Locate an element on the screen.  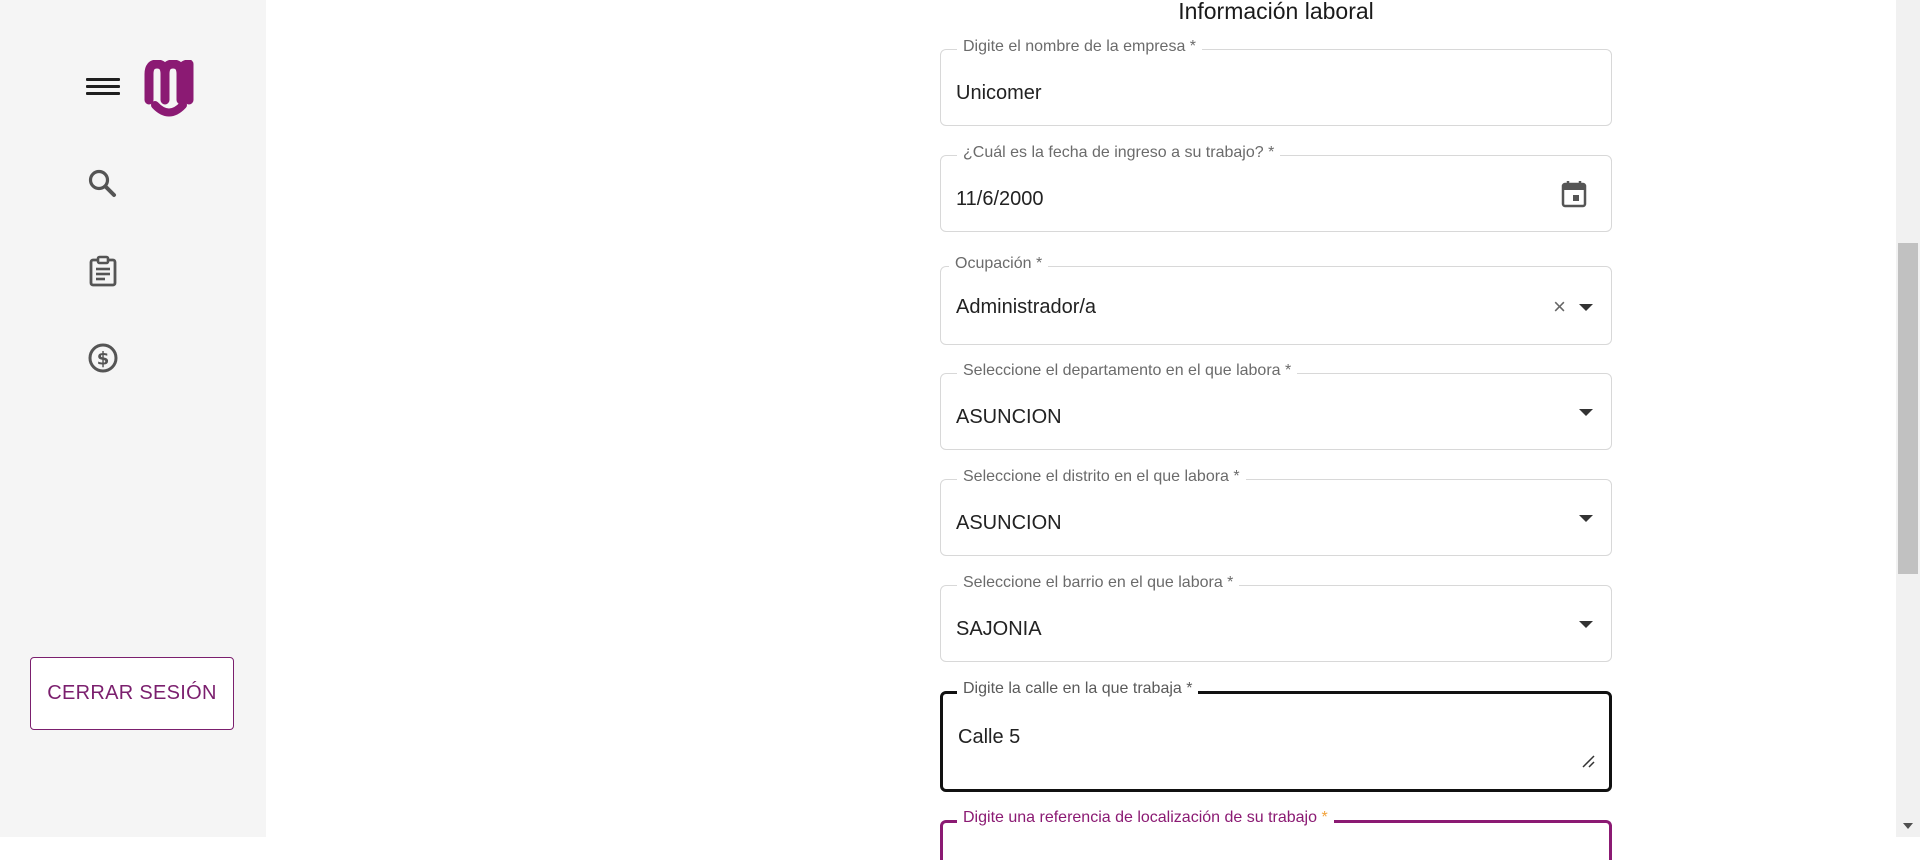
neighborhood-label: Seleccione el barrio en el que labora * is located at coordinates (1098, 583).